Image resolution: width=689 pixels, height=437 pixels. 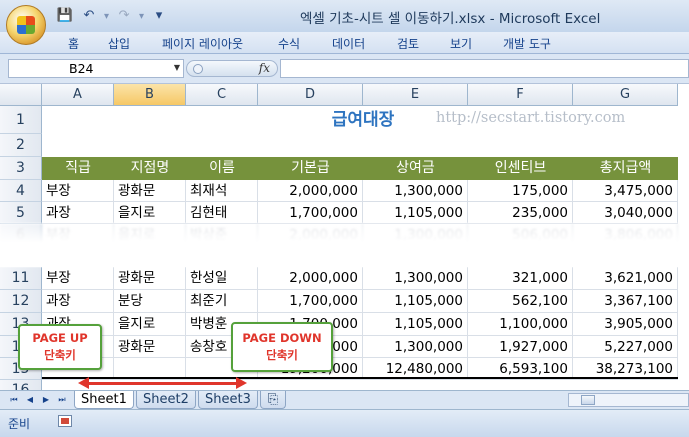 What do you see at coordinates (344, 399) in the screenshot?
I see `sheet-tab-bar: ⏮ ◀ ▶ ⏭ Sheet1 Sheet2 Sheet3 ⎘` at bounding box center [344, 399].